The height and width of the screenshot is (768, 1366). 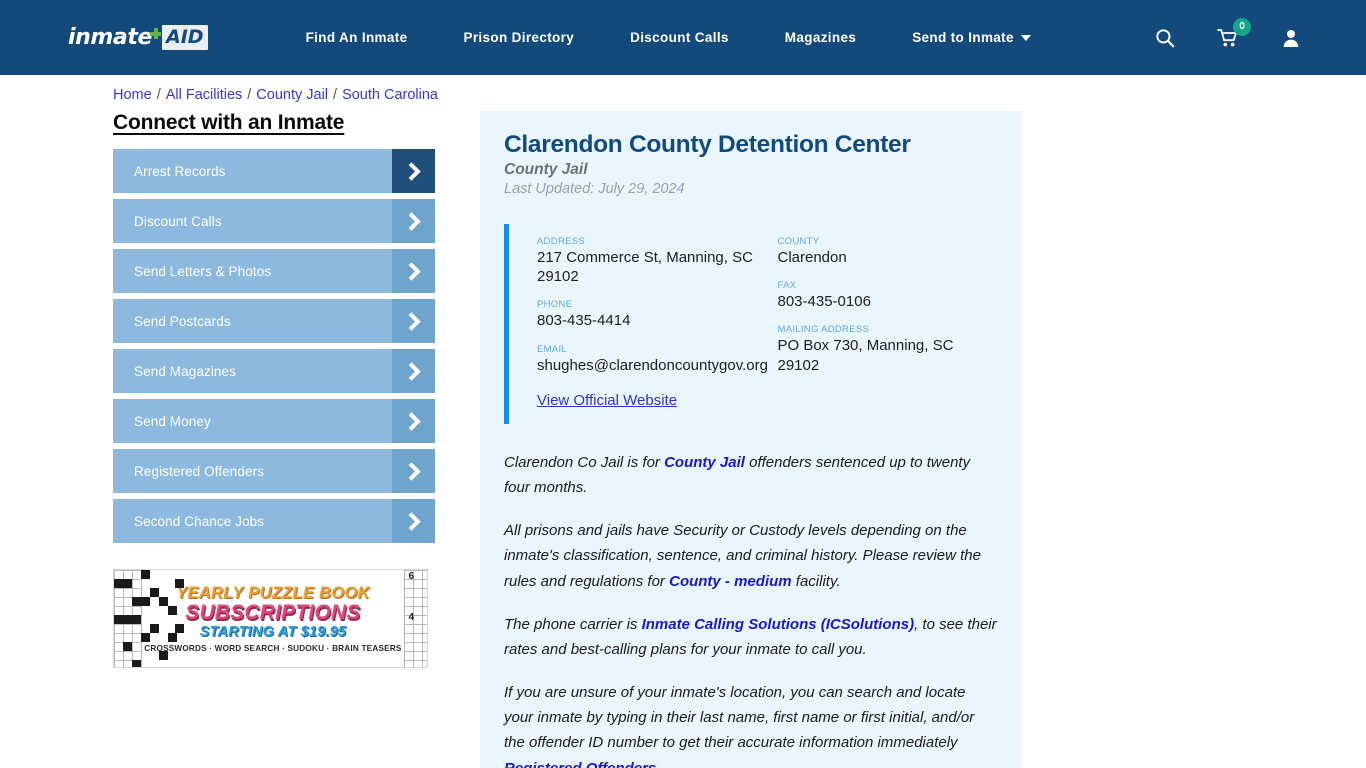 I want to click on address-label: ADDRESS, so click(x=561, y=241).